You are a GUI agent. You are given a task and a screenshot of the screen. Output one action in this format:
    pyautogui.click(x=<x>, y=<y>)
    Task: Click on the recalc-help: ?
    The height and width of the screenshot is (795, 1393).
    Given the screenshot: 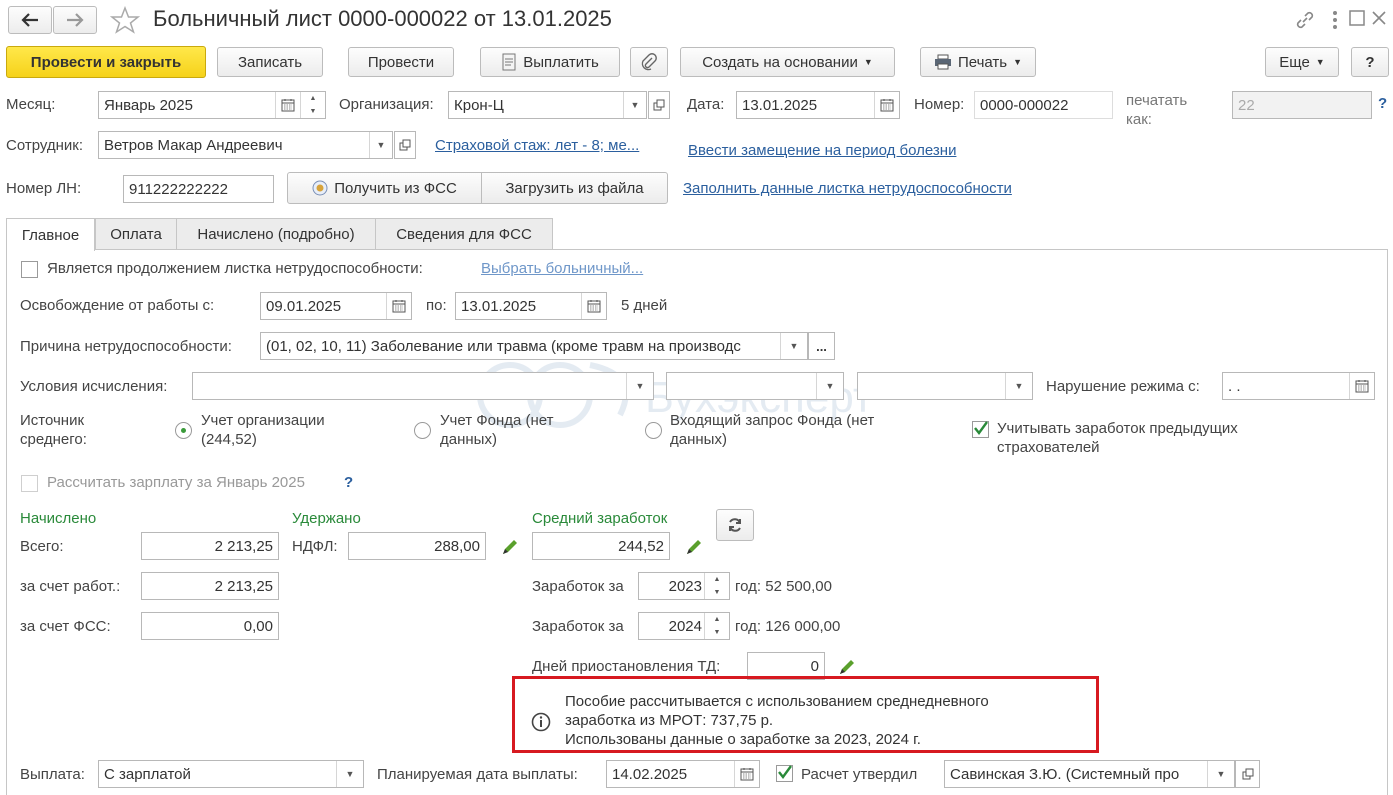 What is the action you would take?
    pyautogui.click(x=348, y=482)
    